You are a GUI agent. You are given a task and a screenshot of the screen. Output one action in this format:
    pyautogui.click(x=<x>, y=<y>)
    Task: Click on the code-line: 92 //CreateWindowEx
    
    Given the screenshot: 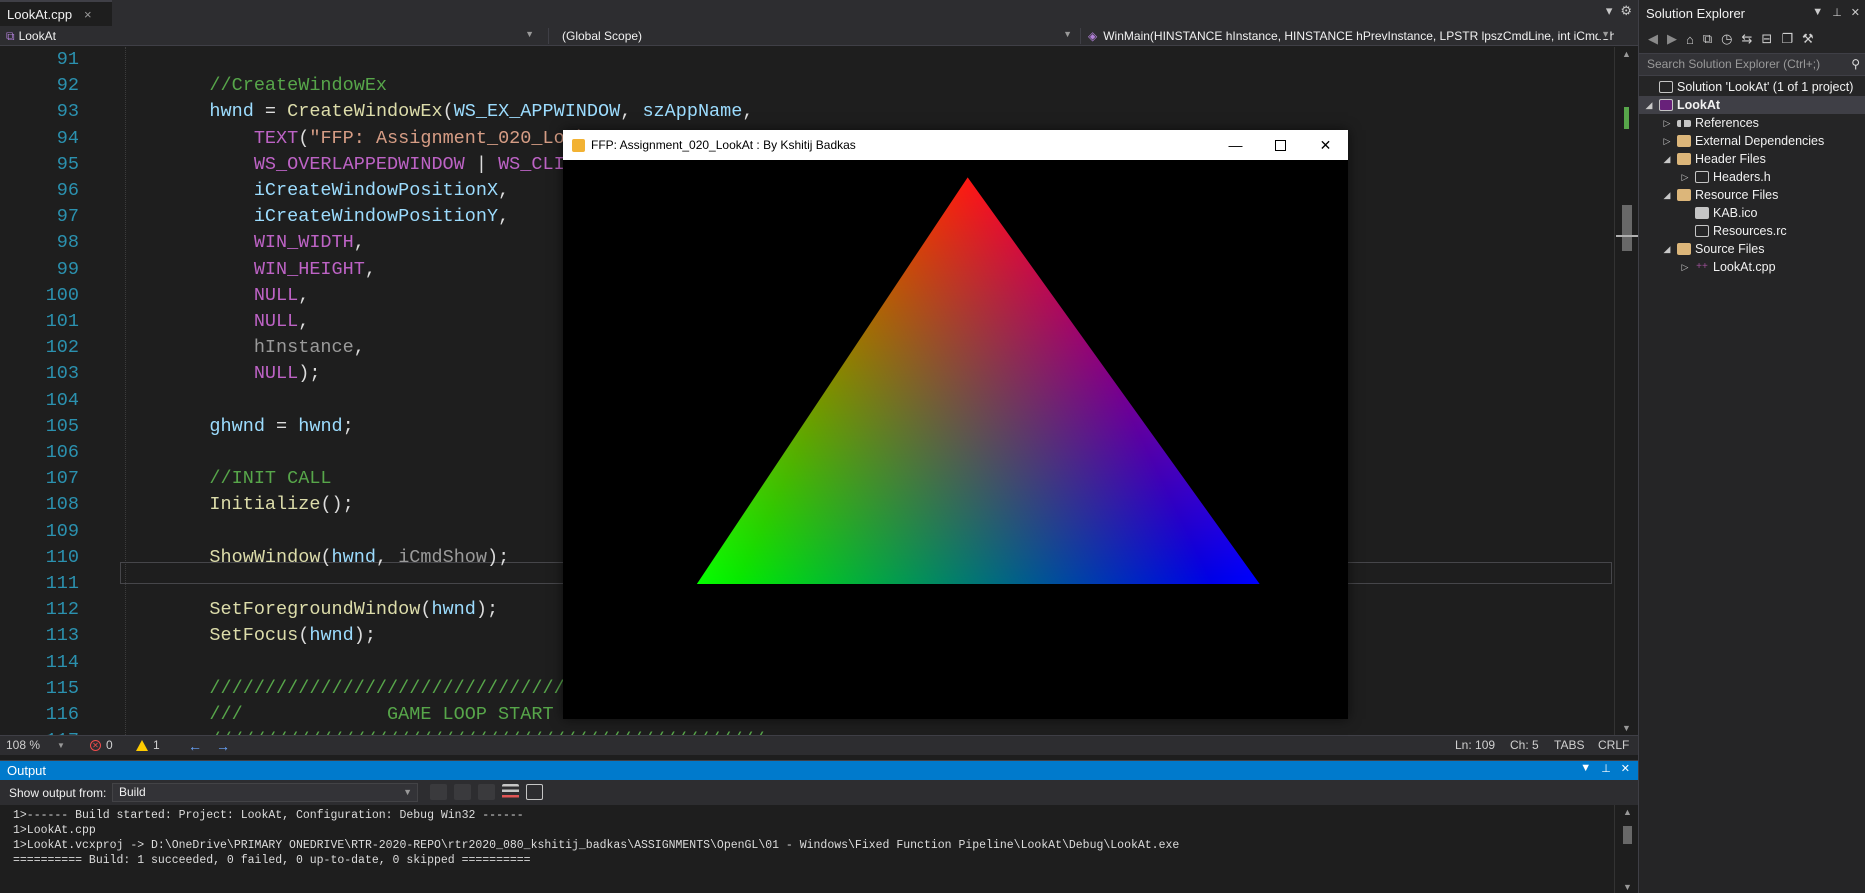 What is the action you would take?
    pyautogui.click(x=810, y=86)
    